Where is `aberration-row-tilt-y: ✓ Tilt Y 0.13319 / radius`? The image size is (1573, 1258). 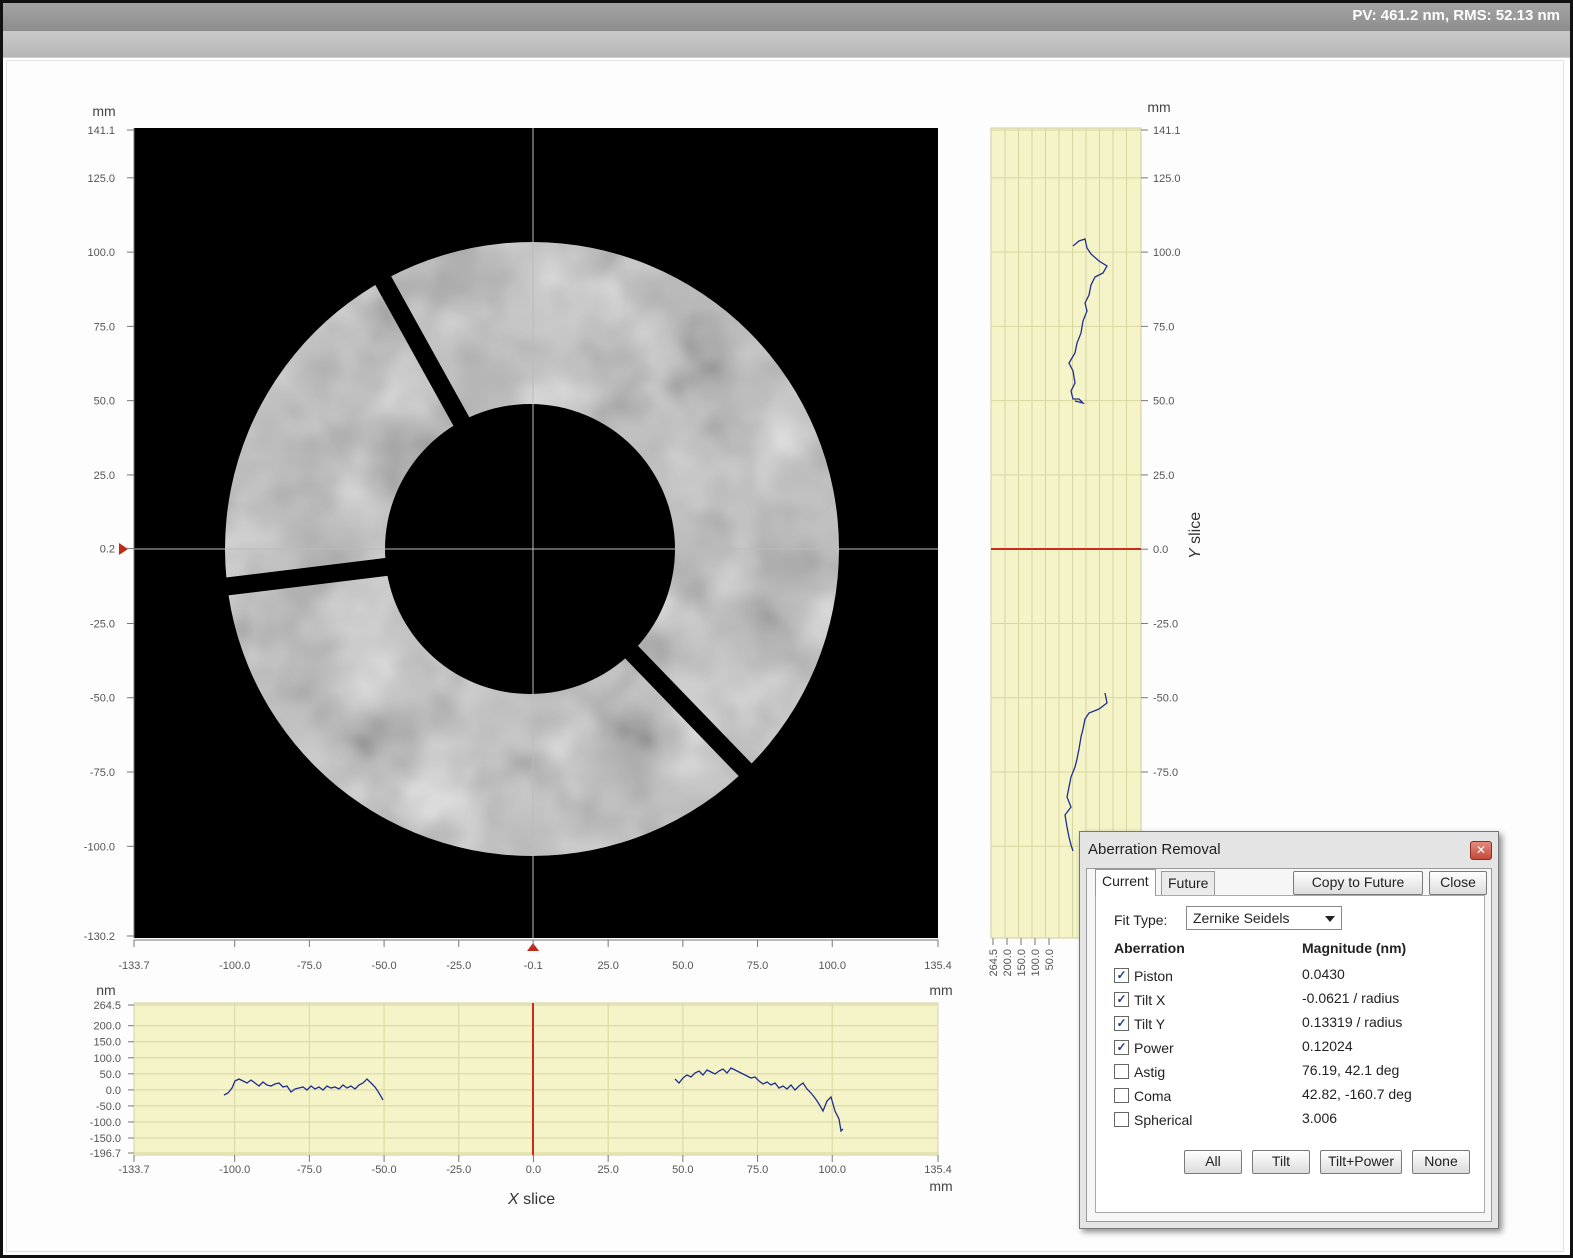 aberration-row-tilt-y: ✓ Tilt Y 0.13319 / radius is located at coordinates (1294, 1024).